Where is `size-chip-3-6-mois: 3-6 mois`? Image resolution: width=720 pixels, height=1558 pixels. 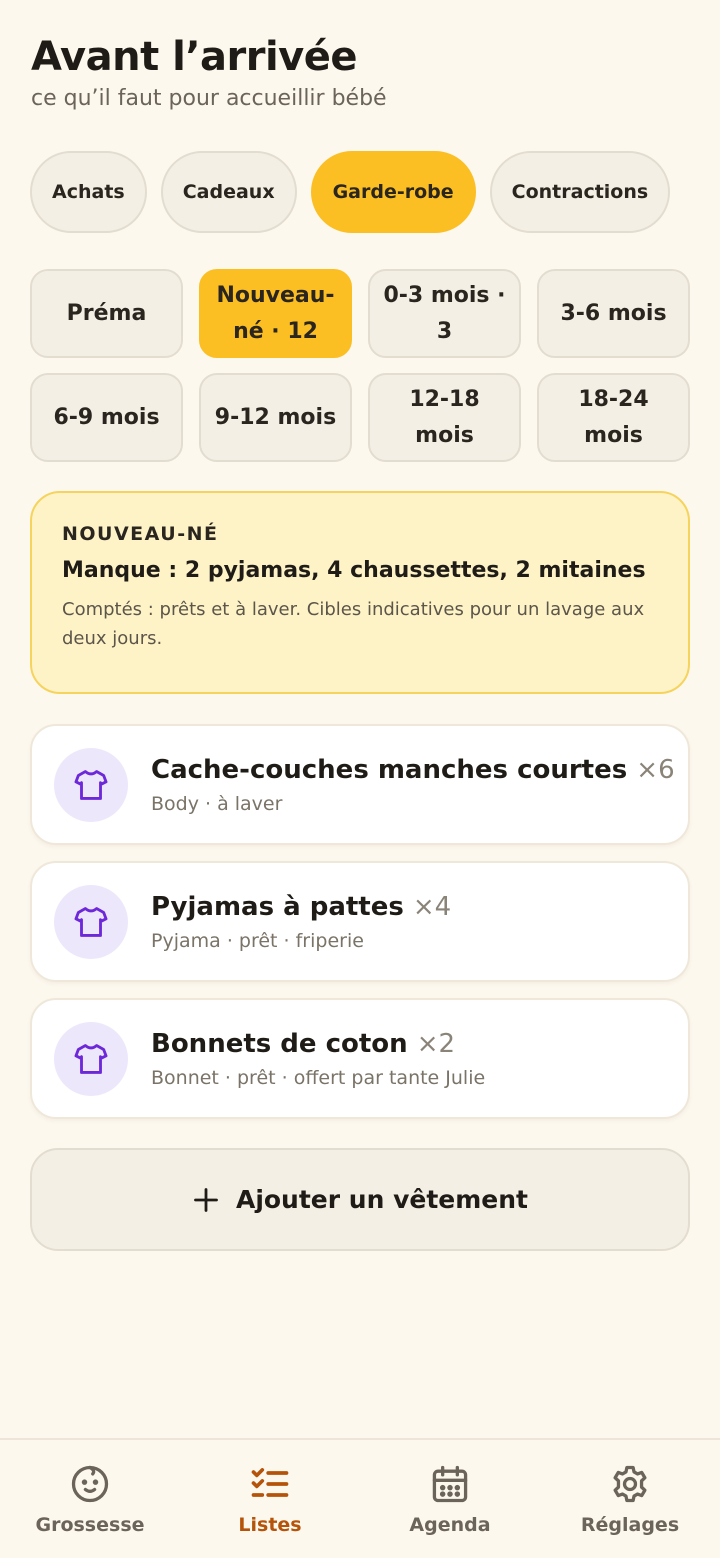 size-chip-3-6-mois: 3-6 mois is located at coordinates (613, 313).